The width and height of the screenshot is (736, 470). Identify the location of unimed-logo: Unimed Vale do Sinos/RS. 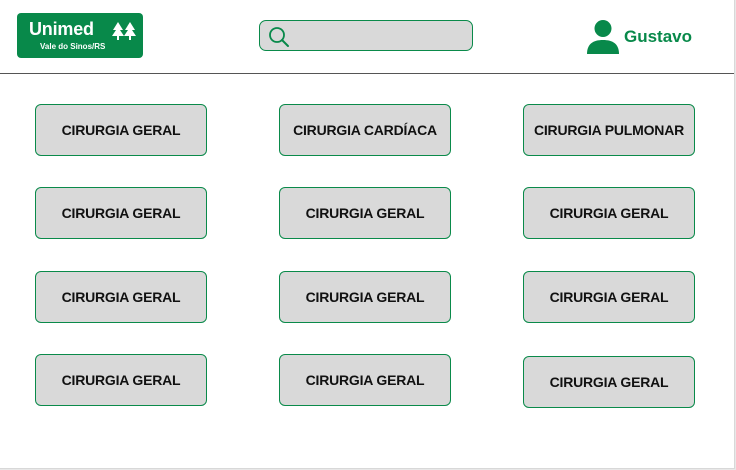
(80, 35).